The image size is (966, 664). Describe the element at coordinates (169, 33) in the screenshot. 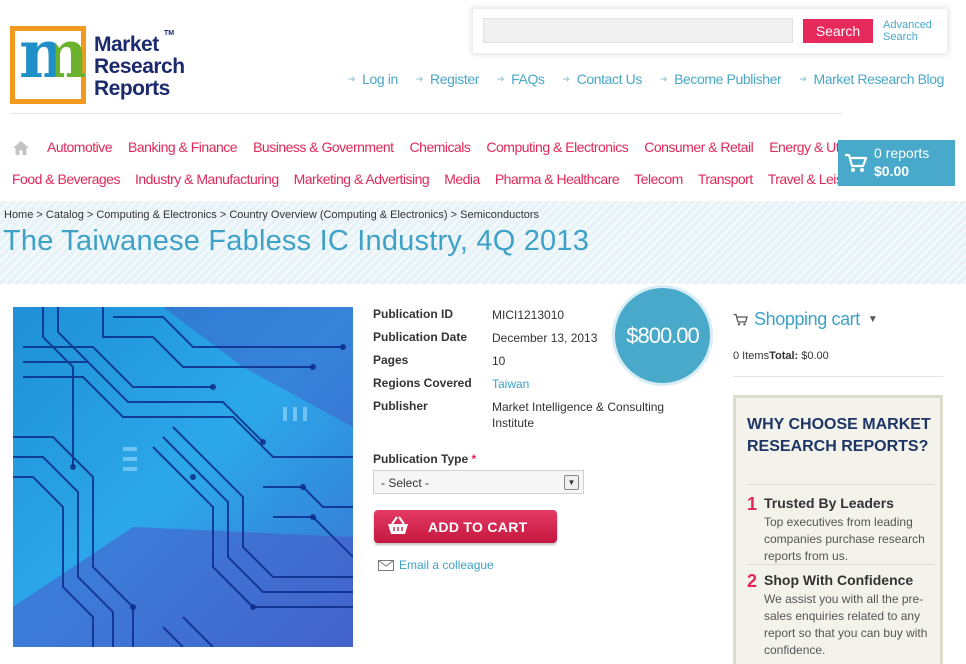

I see `trademark-mark: TM` at that location.